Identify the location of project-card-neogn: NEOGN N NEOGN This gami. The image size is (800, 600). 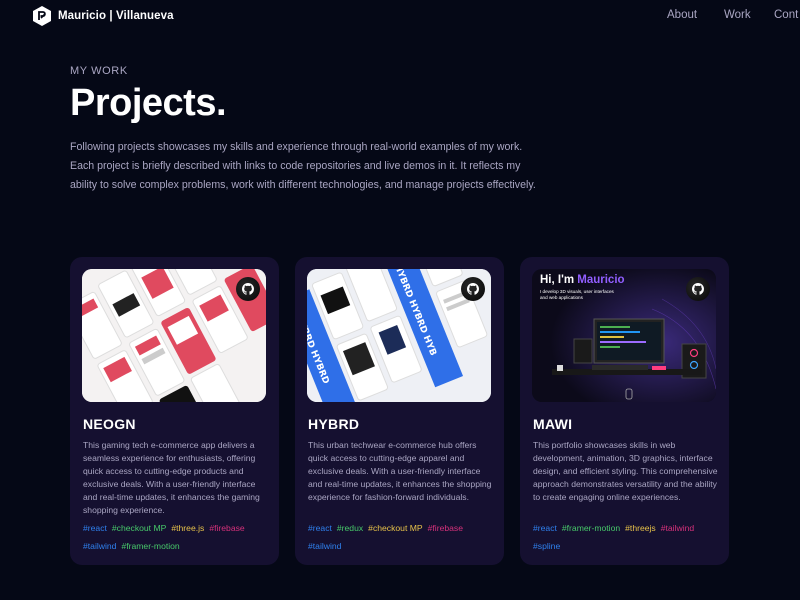
(174, 411).